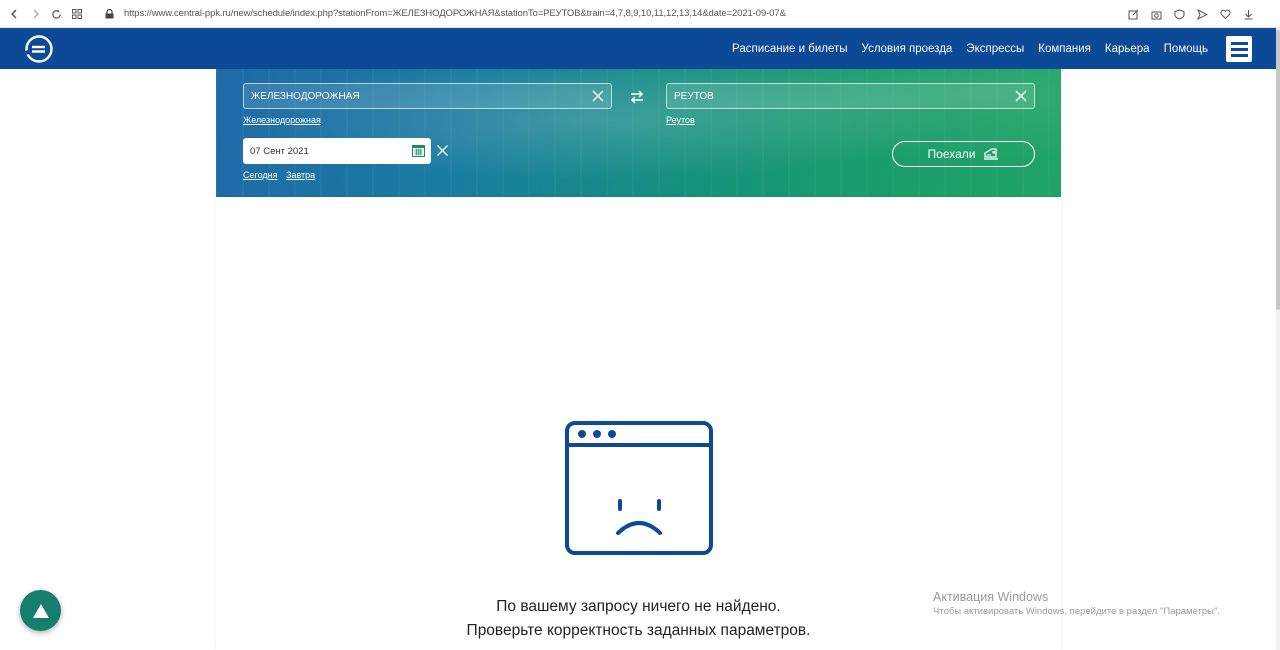 This screenshot has height=650, width=1280. Describe the element at coordinates (907, 49) in the screenshot. I see `nav-travel-conditions: Условия проезда` at that location.